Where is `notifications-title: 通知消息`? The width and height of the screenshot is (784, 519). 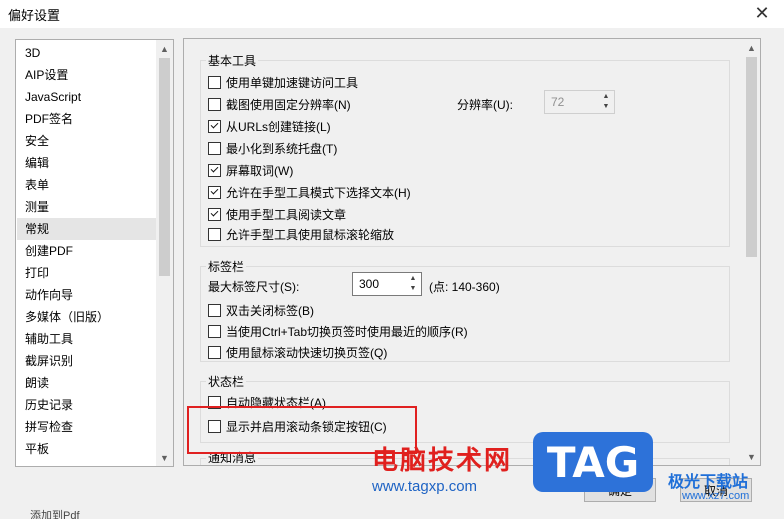
notifications-title: 通知消息 is located at coordinates (232, 457).